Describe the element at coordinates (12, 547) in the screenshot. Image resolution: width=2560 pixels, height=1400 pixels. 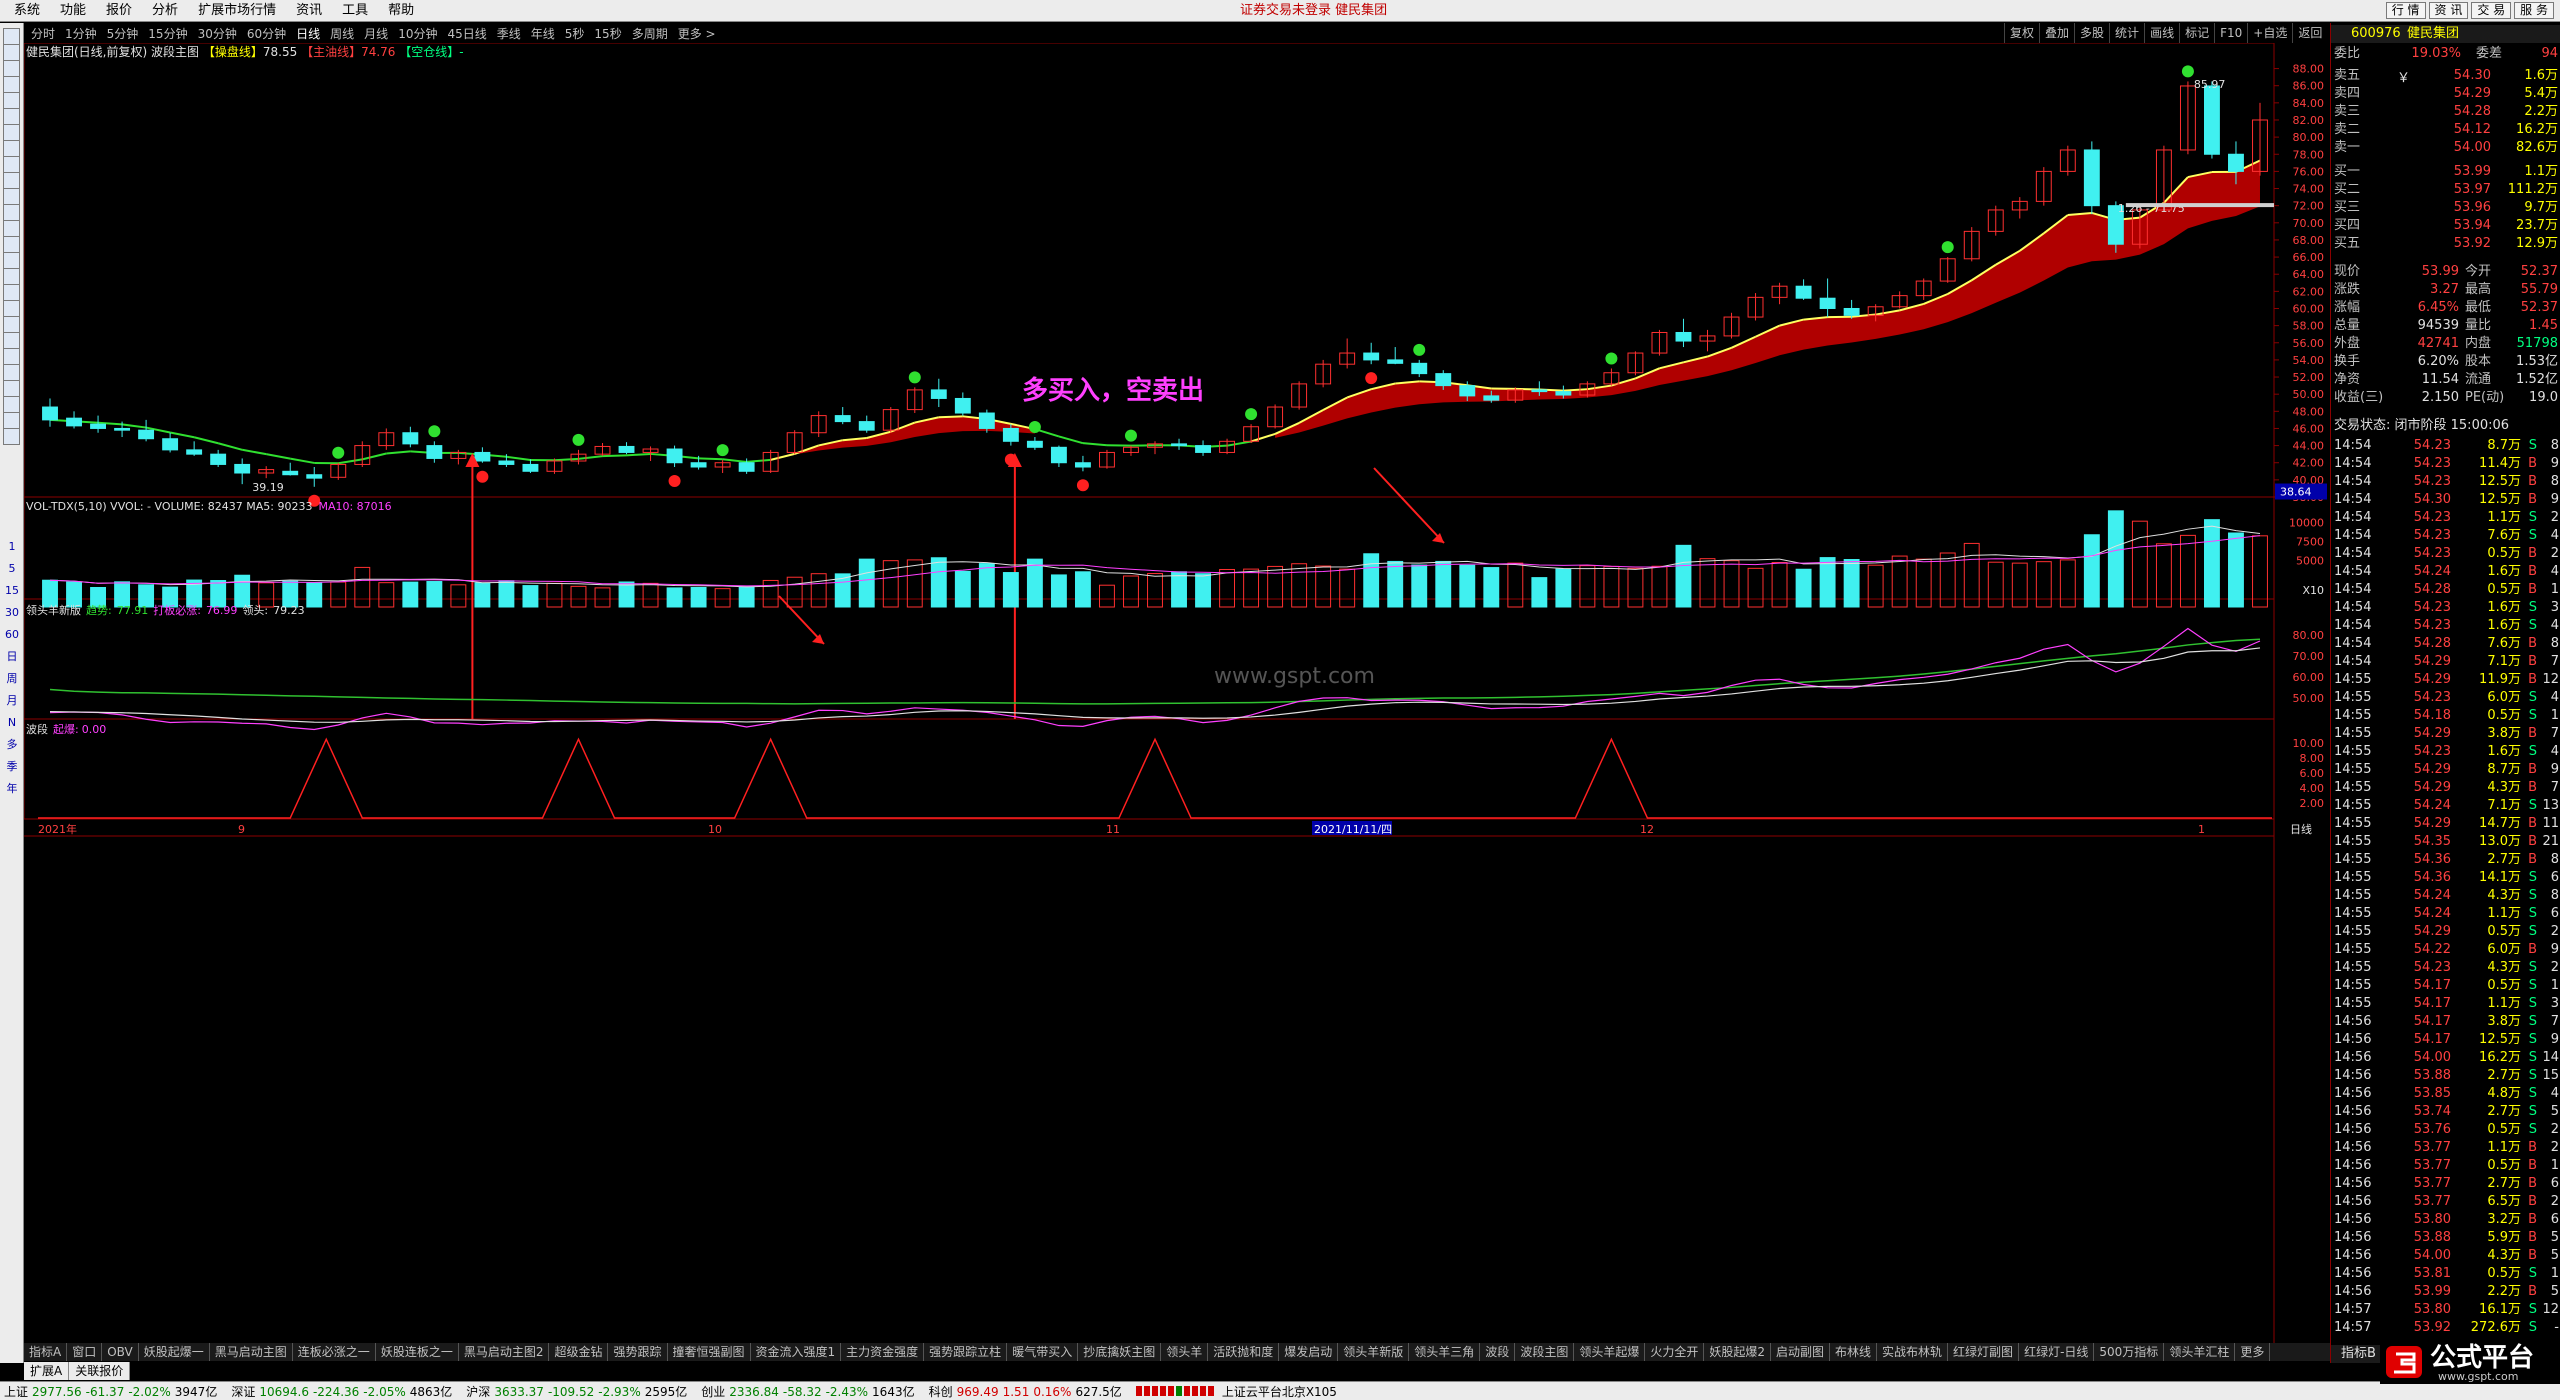
I see `period-shortcut-0: 1` at that location.